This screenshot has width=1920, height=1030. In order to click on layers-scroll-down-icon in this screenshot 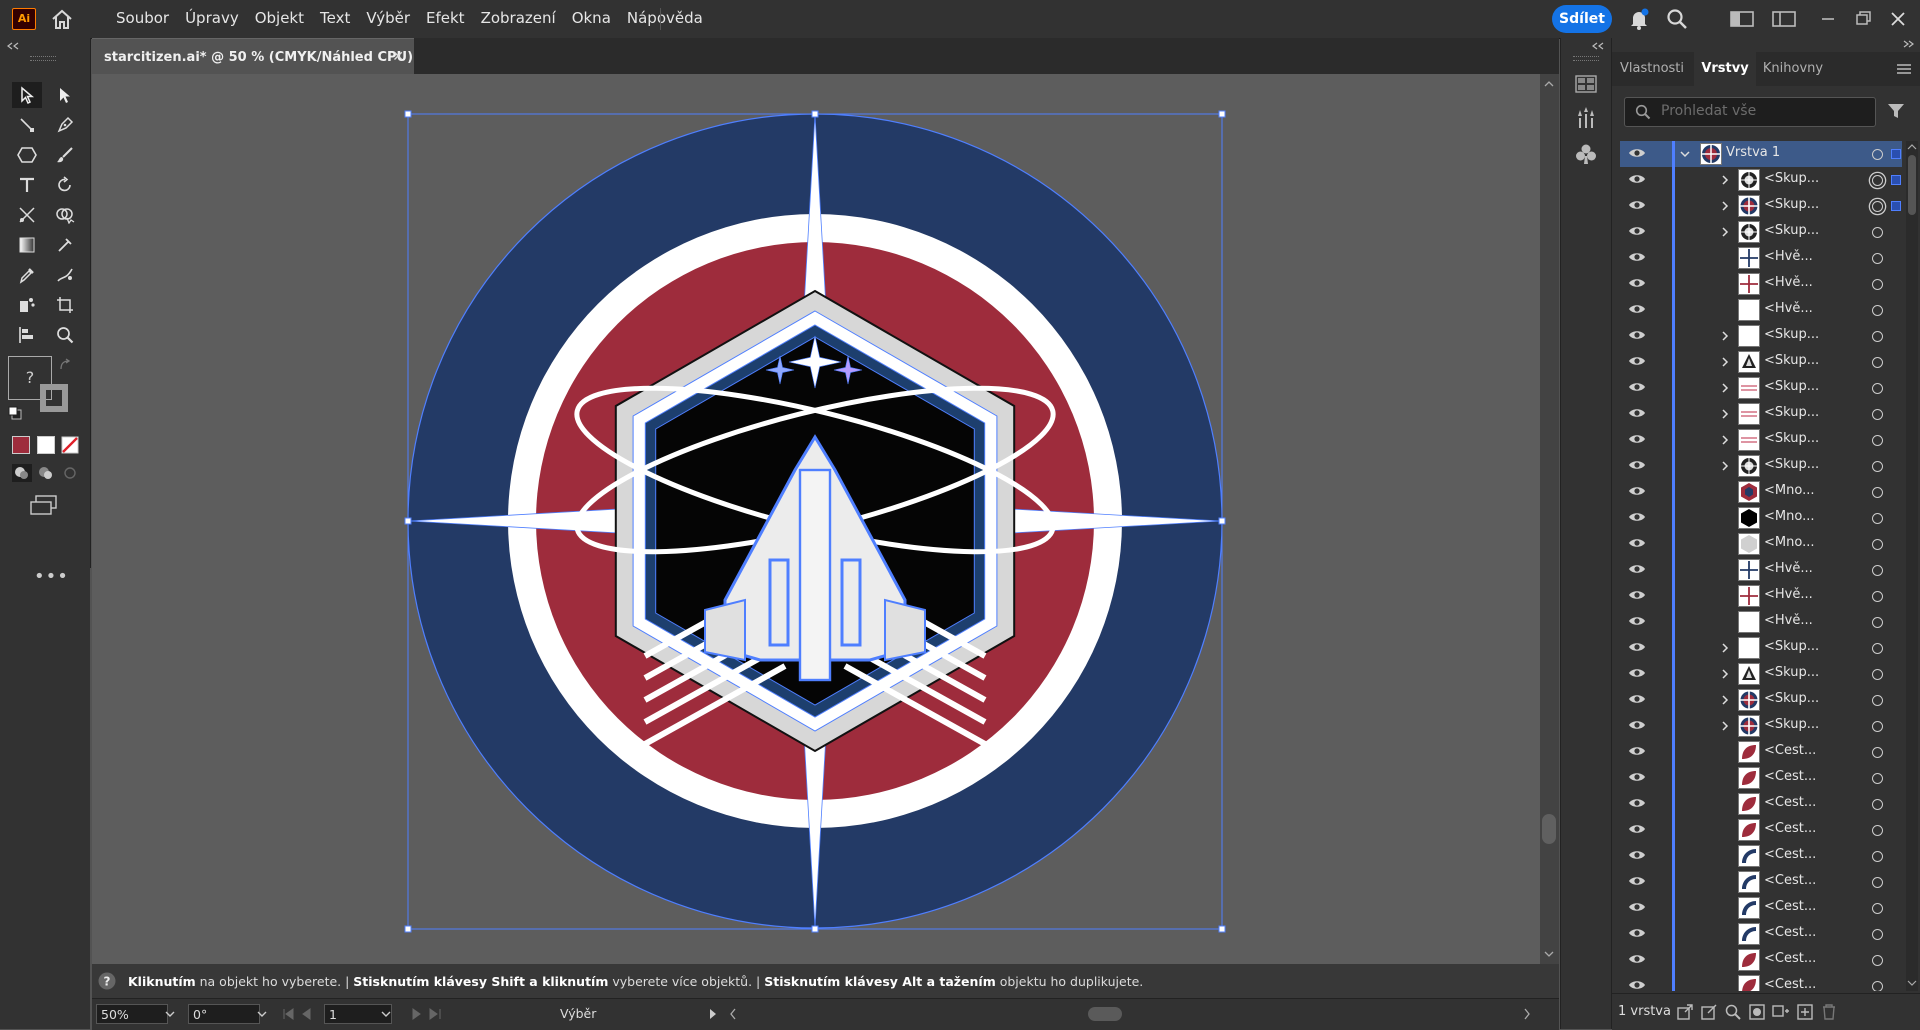, I will do `click(1912, 983)`.